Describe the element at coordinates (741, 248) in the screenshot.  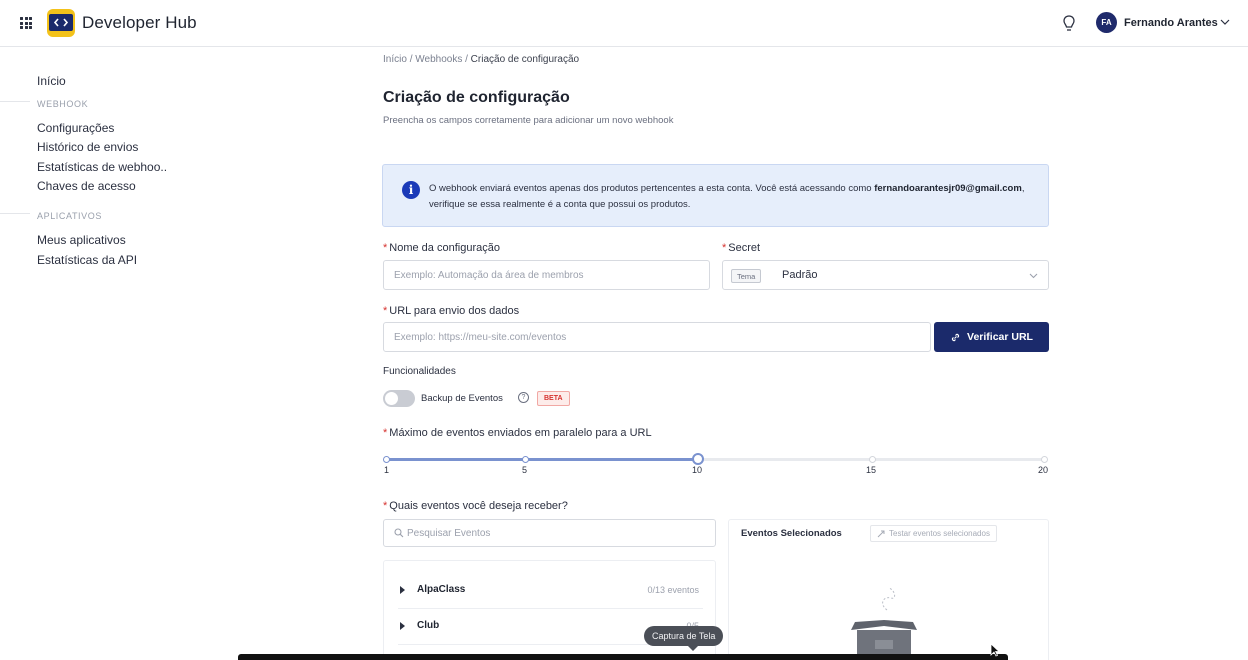
I see `secret-label: * Secret` at that location.